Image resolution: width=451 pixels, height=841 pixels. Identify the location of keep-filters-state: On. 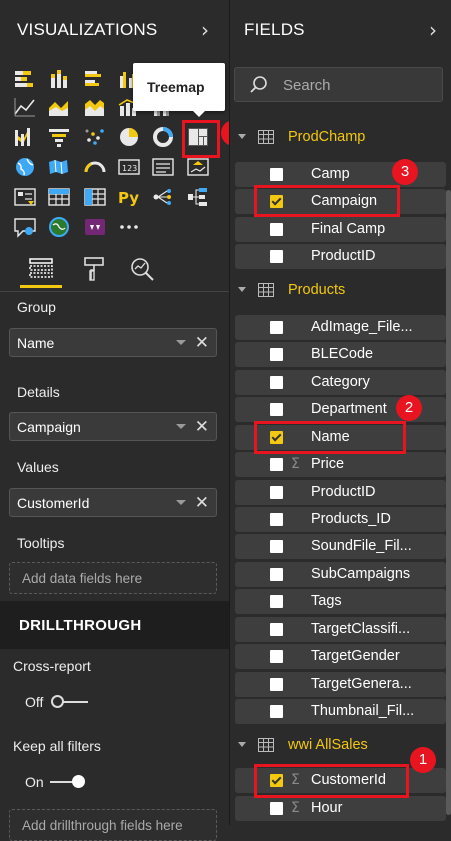
(34, 782).